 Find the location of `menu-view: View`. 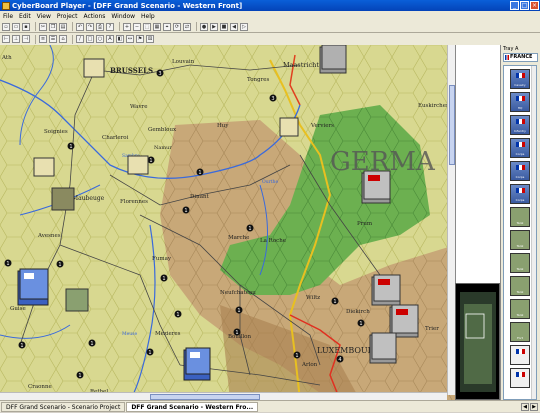

menu-view: View is located at coordinates (44, 16).